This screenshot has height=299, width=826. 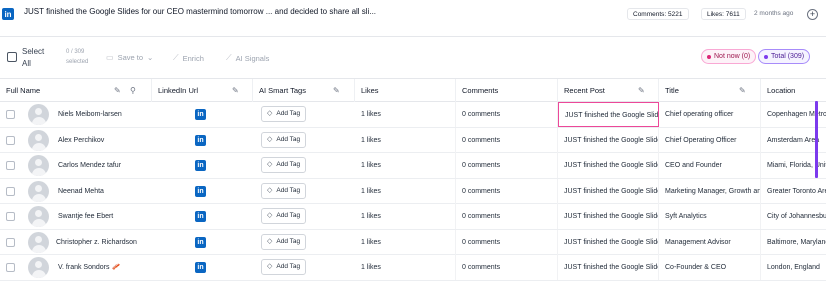 I want to click on likes-badge: Likes: 7611, so click(x=723, y=14).